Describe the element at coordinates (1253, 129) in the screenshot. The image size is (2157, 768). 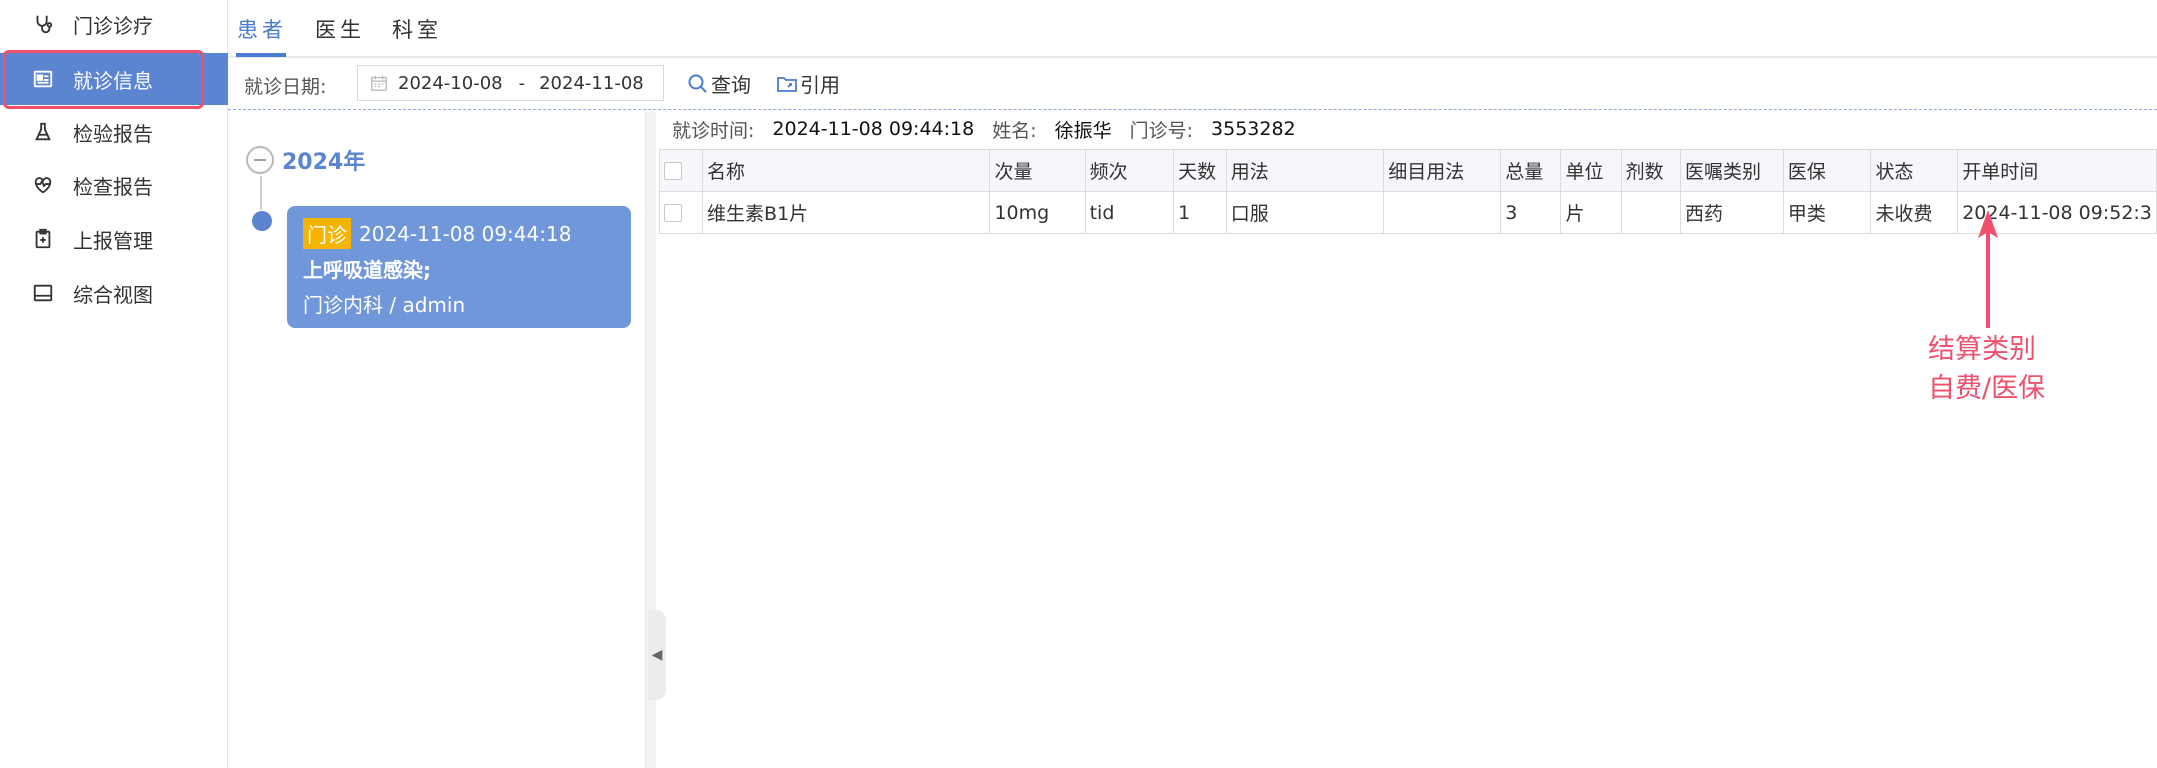
I see `clinic-no-value: 3553282` at that location.